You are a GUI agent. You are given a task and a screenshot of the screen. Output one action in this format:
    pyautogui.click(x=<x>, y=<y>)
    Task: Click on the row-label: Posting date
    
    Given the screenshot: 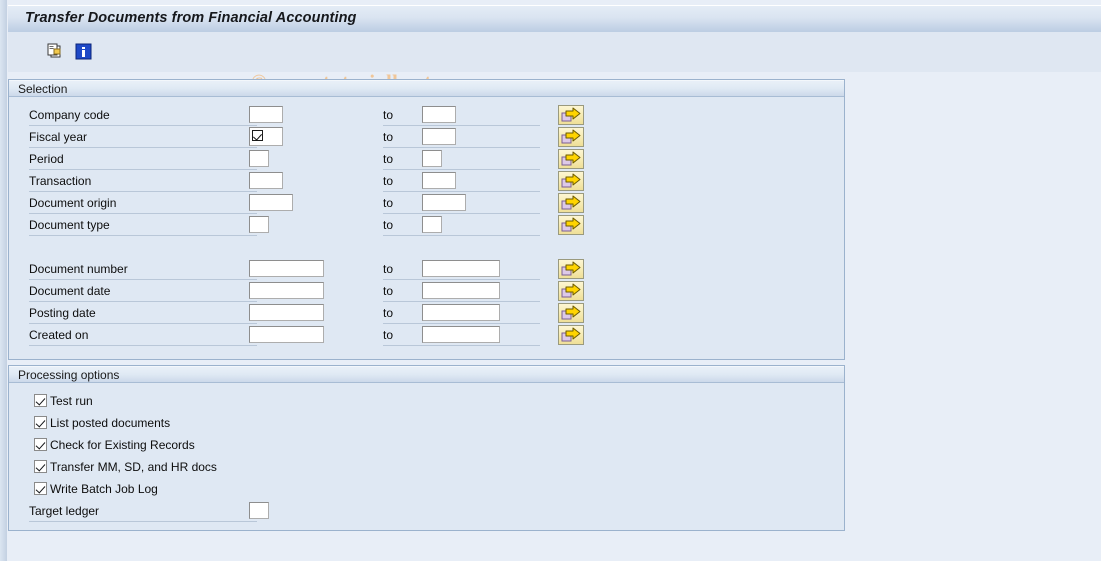 What is the action you would take?
    pyautogui.click(x=62, y=313)
    